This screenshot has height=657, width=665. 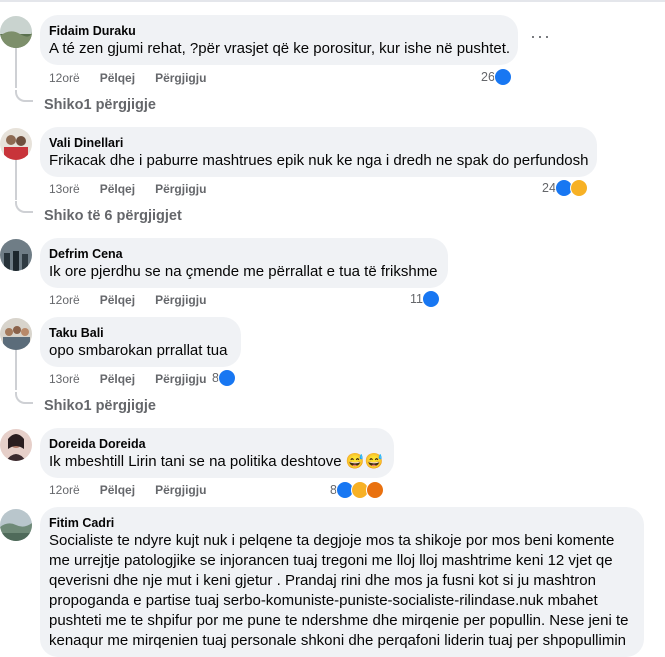 What do you see at coordinates (540, 36) in the screenshot?
I see `more-options-icon: ···` at bounding box center [540, 36].